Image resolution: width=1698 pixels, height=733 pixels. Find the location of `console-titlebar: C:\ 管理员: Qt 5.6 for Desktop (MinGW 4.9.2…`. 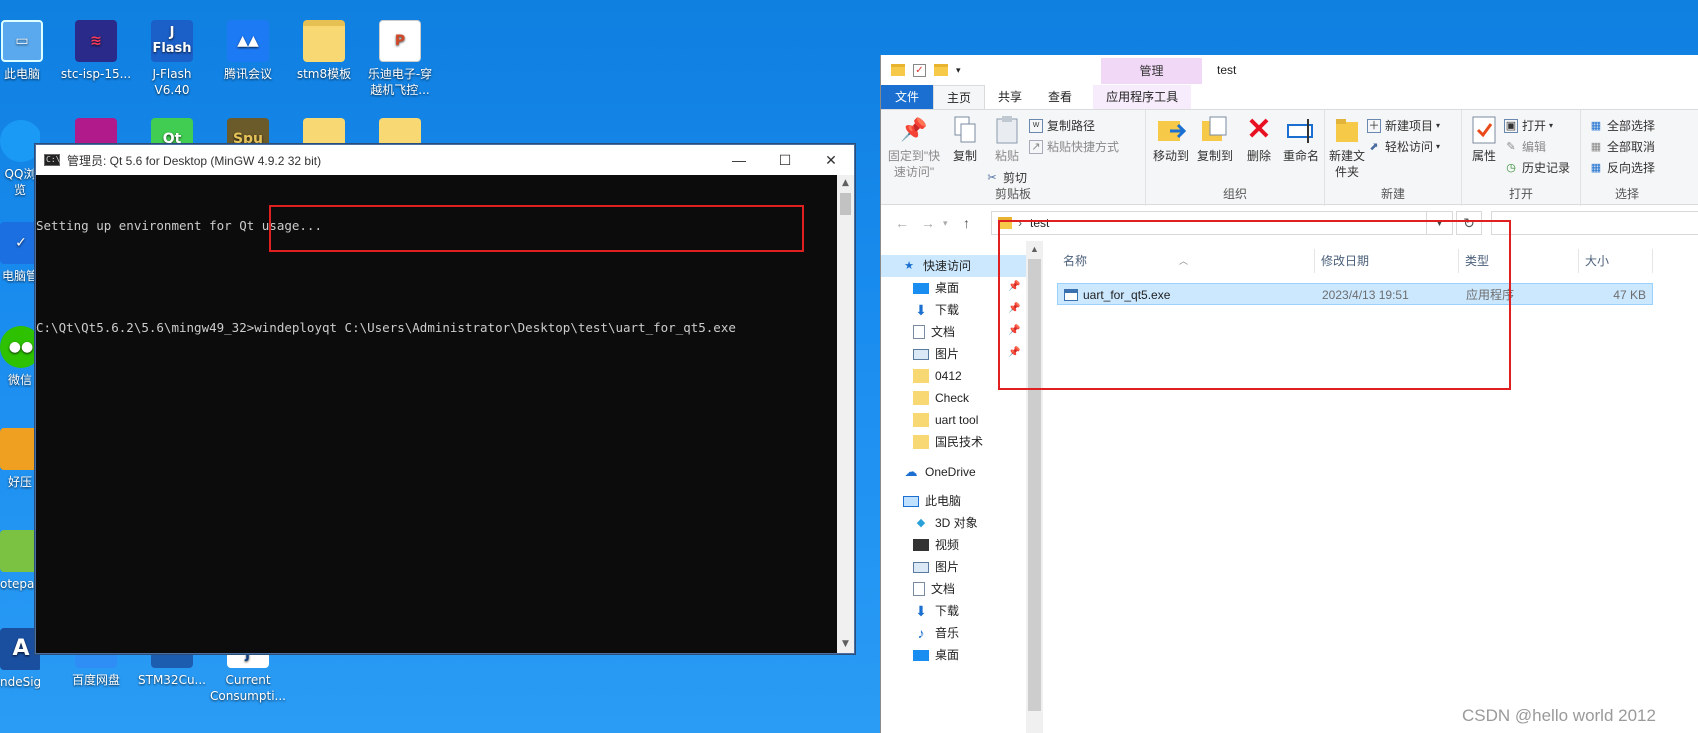

console-titlebar: C:\ 管理员: Qt 5.6 for Desktop (MinGW 4.9.2… is located at coordinates (445, 160).